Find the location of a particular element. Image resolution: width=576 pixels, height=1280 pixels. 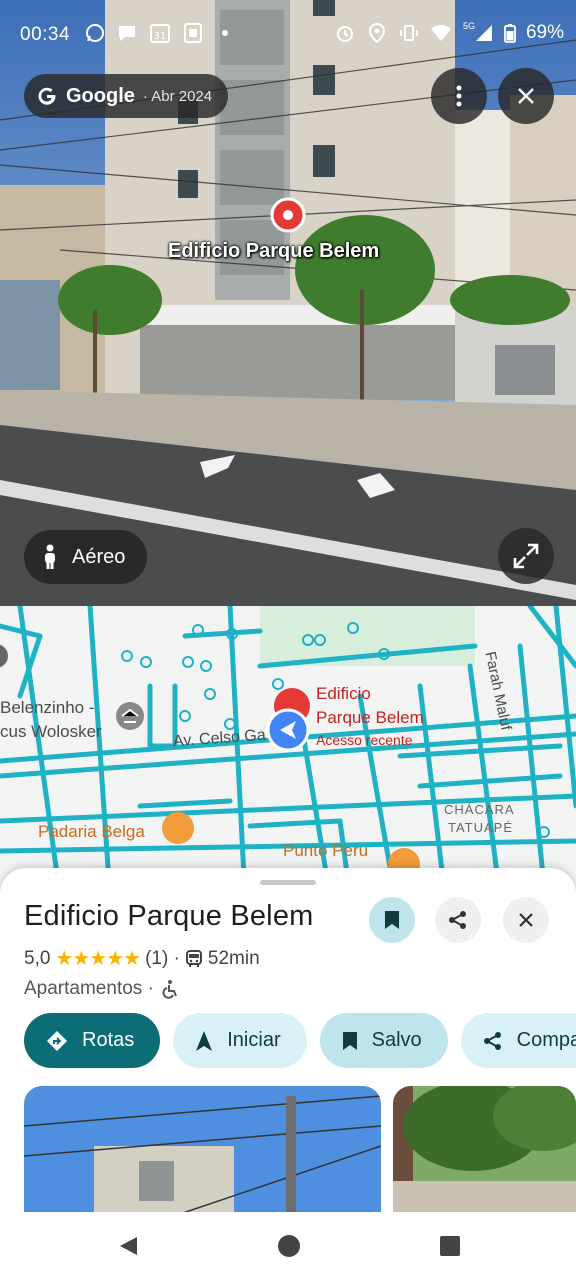

photos-carousel is located at coordinates (300, 1151).